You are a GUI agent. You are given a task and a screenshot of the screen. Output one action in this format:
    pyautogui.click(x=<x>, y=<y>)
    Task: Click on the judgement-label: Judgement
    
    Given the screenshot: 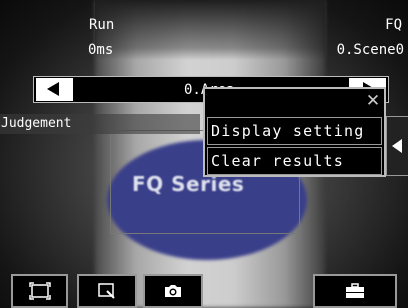 What is the action you would take?
    pyautogui.click(x=100, y=124)
    